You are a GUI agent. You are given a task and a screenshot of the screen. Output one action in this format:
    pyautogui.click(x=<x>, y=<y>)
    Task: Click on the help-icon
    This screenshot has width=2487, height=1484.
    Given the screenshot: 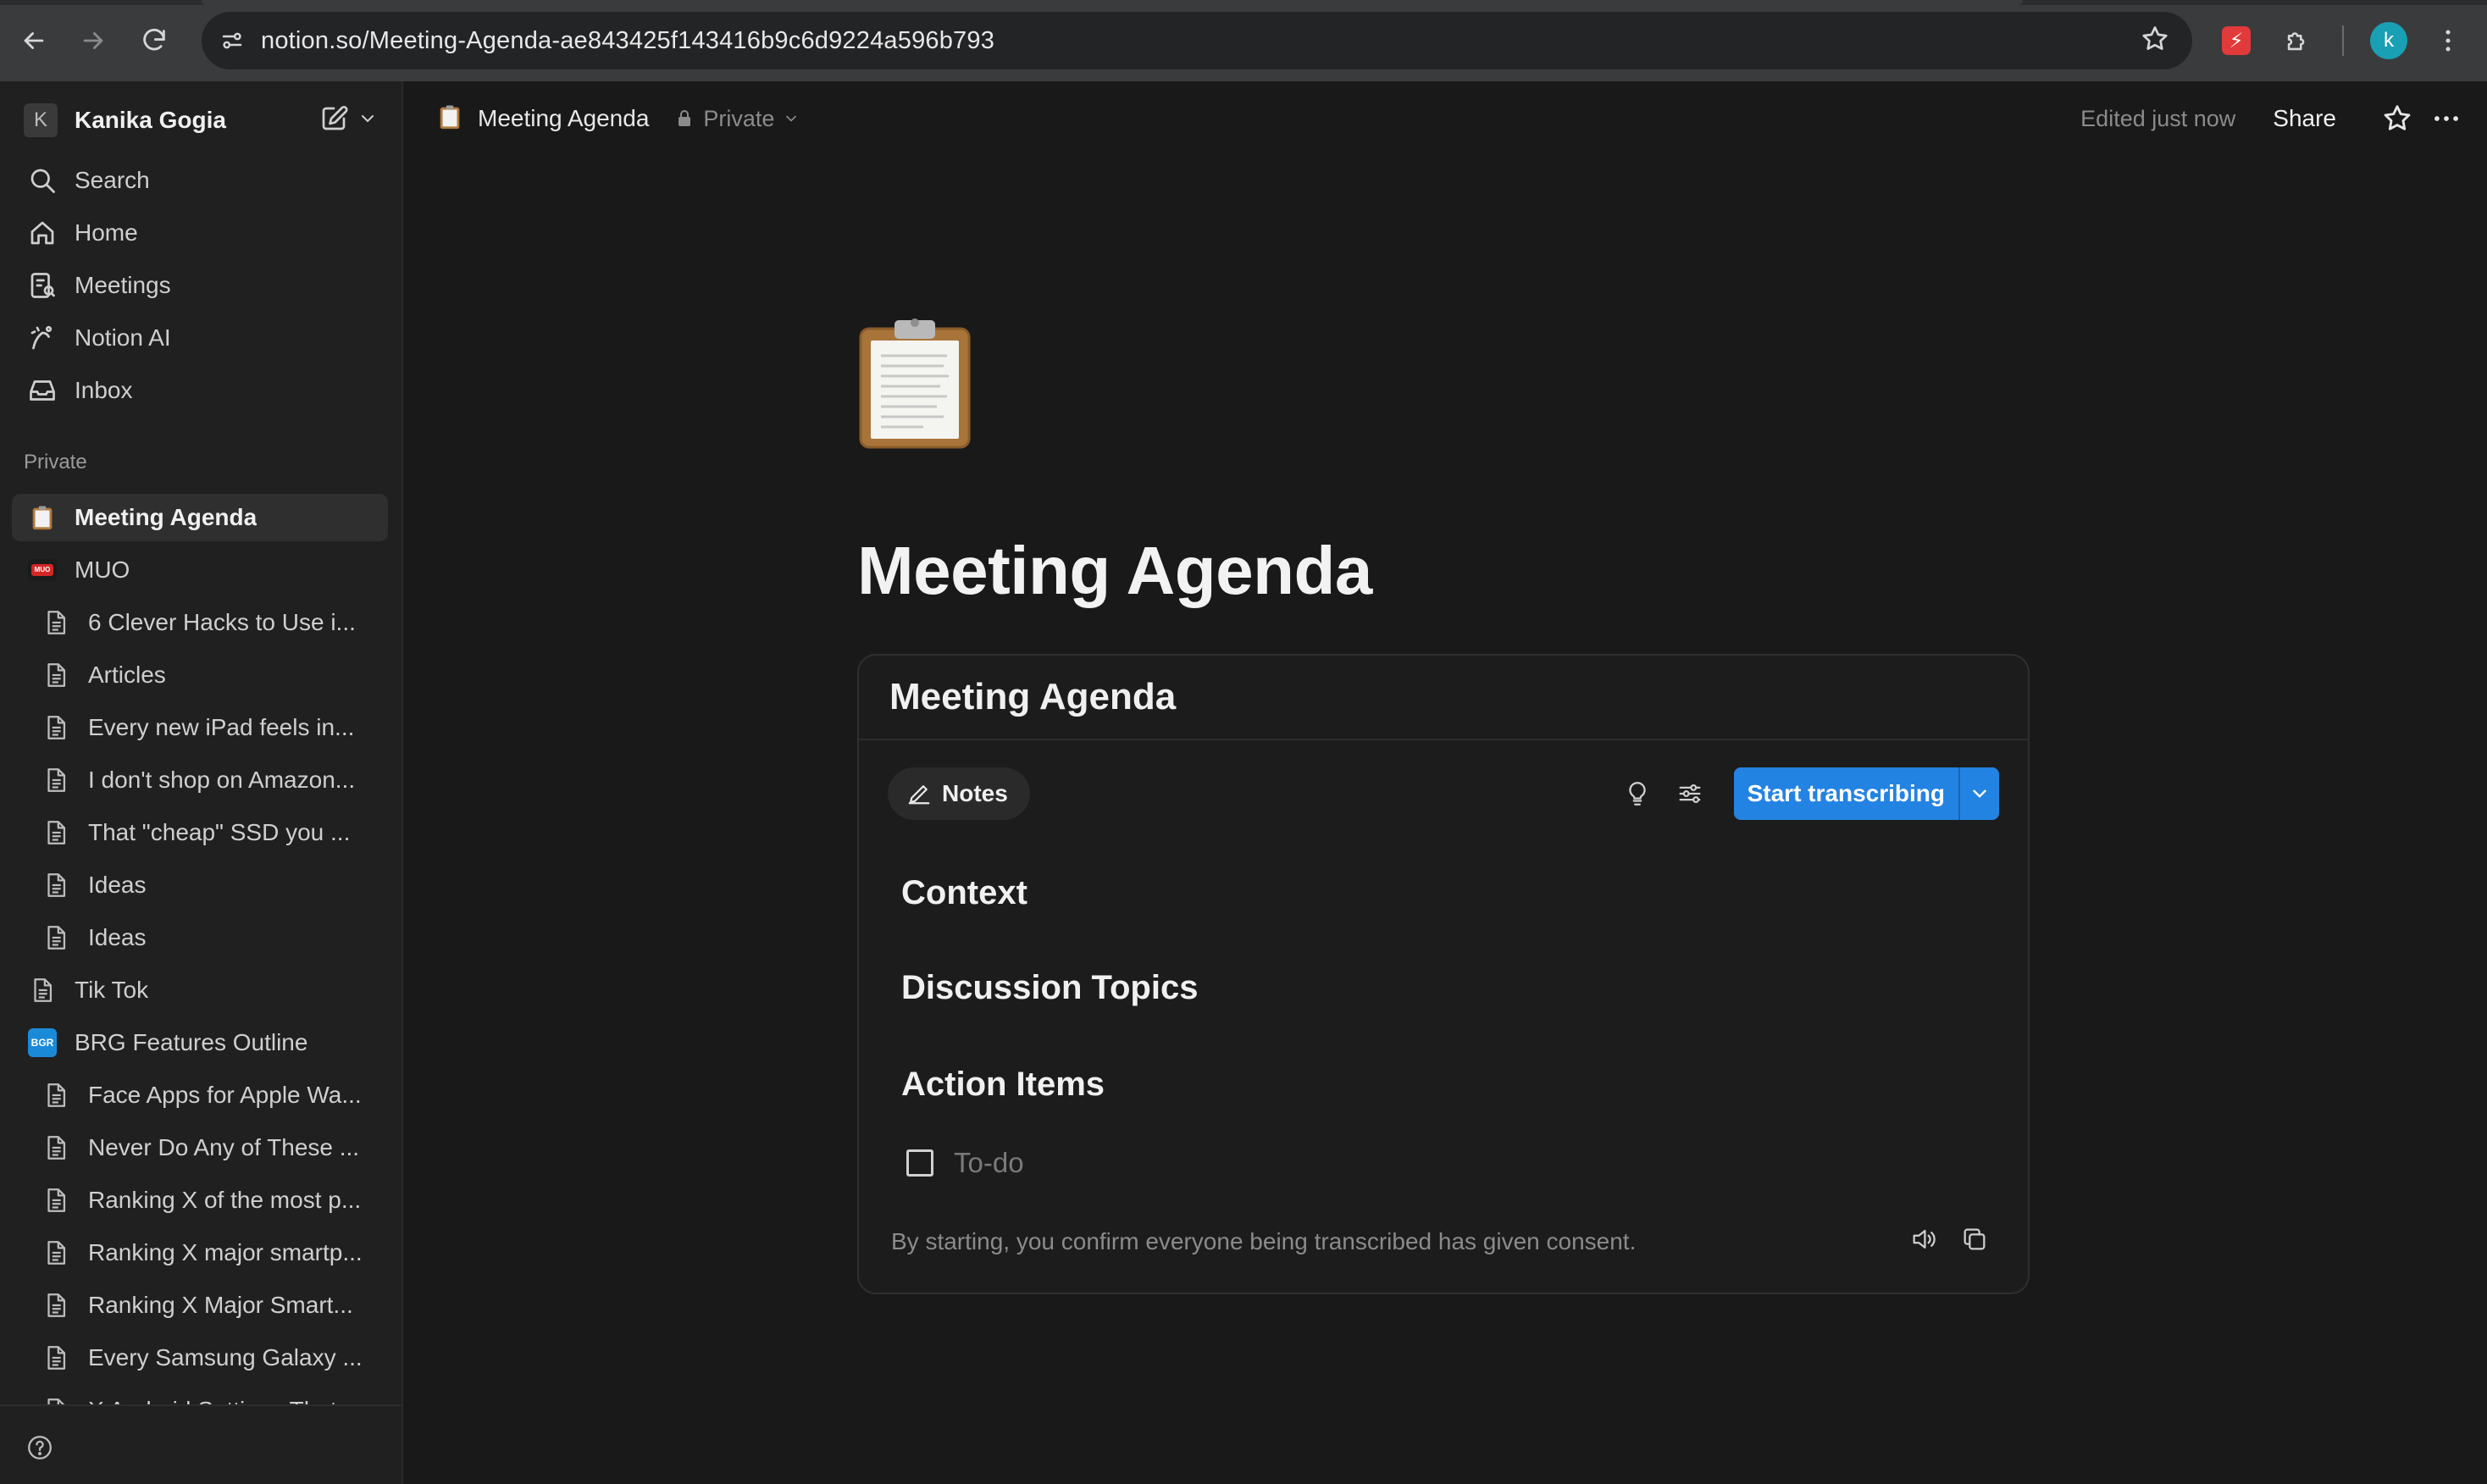 What is the action you would take?
    pyautogui.click(x=39, y=1447)
    